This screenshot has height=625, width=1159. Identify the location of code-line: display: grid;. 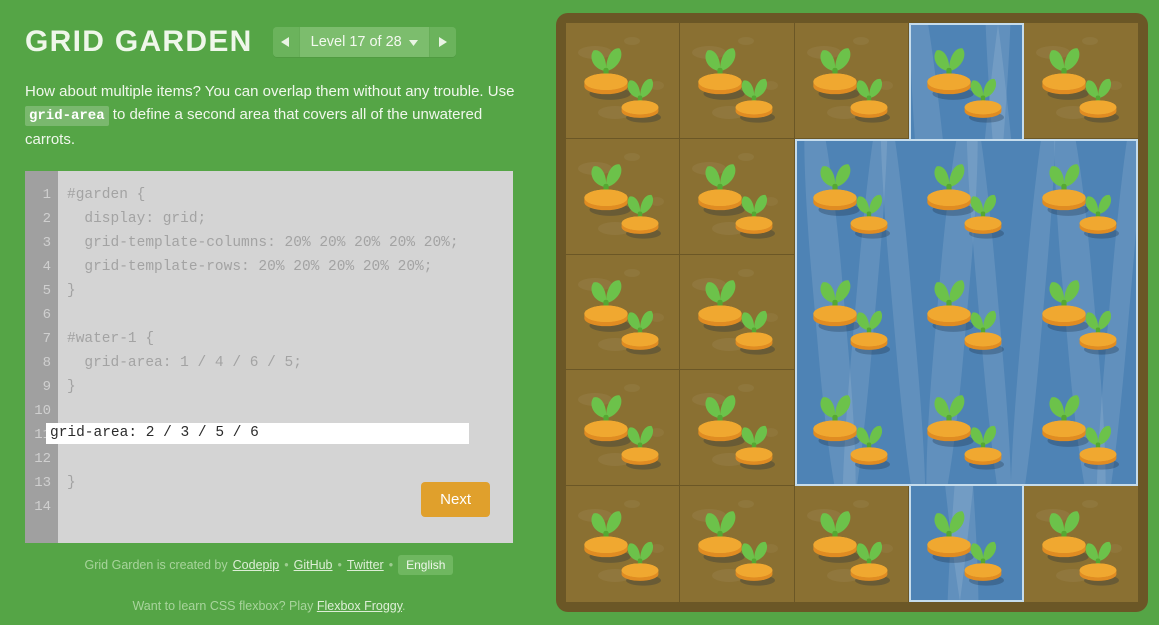
(137, 219).